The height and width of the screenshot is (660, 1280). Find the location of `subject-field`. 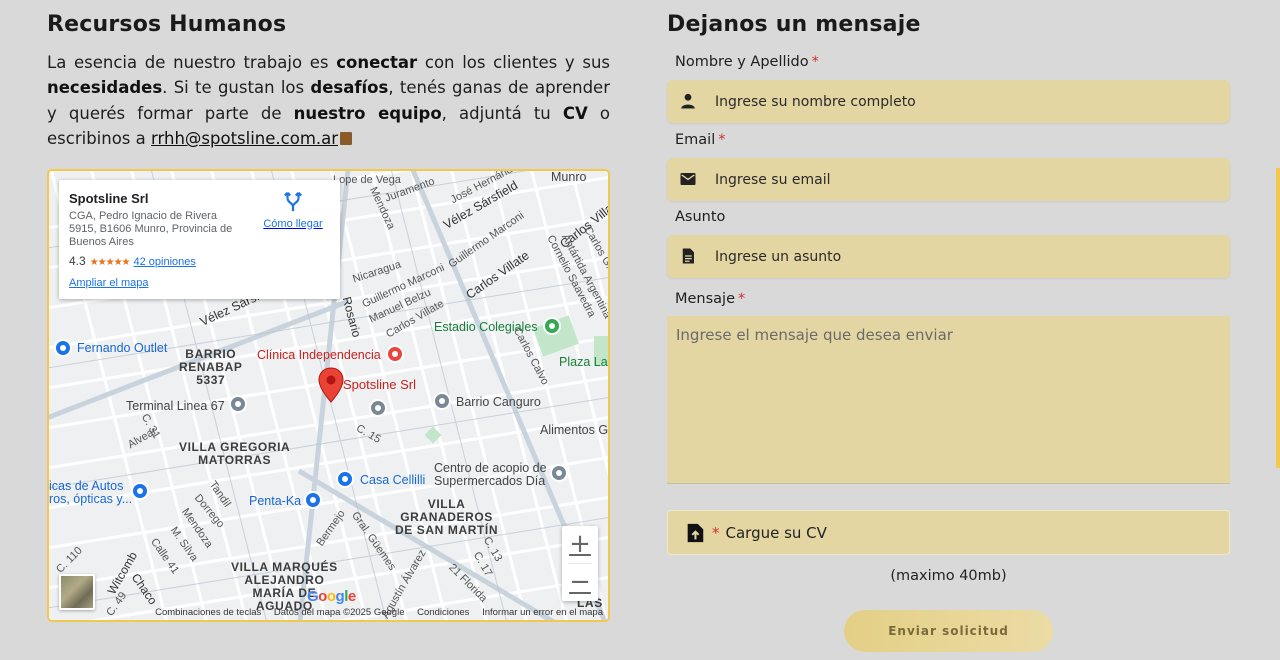

subject-field is located at coordinates (948, 256).